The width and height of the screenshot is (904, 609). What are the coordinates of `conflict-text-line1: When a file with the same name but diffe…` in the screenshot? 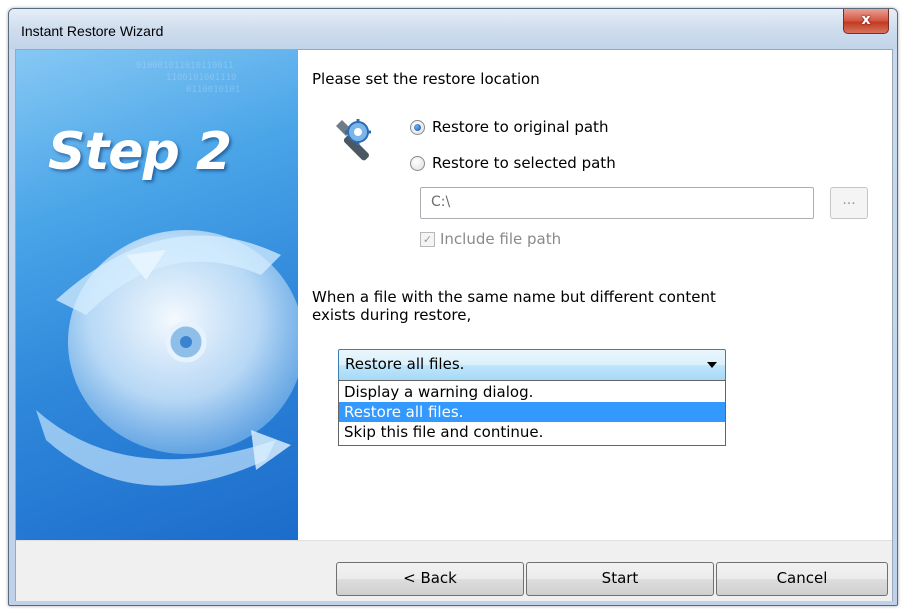 It's located at (514, 297).